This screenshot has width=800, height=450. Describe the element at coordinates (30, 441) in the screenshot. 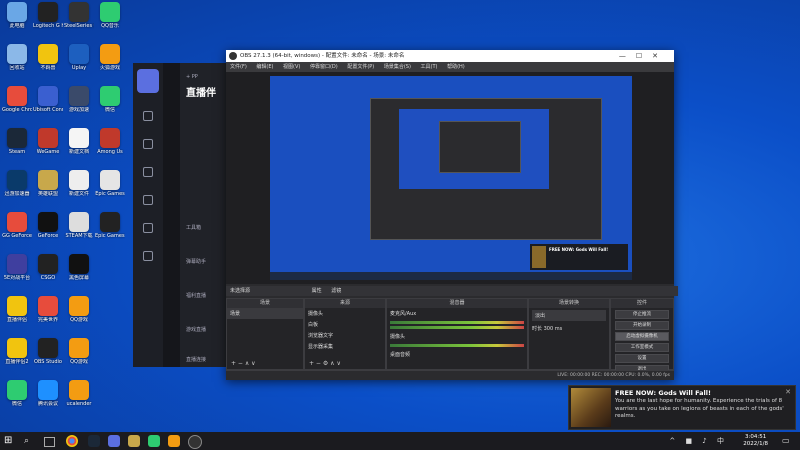

I see `search-icon: ⌕` at that location.